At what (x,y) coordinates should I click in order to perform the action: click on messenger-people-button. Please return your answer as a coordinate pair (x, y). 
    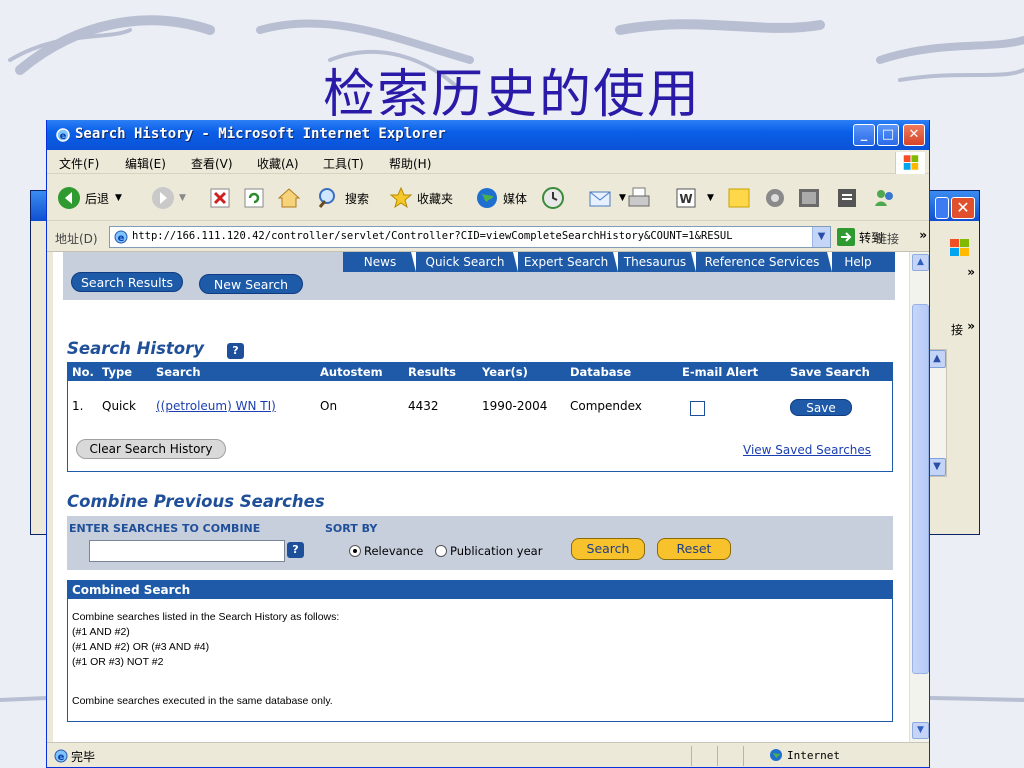
    Looking at the image, I should click on (887, 198).